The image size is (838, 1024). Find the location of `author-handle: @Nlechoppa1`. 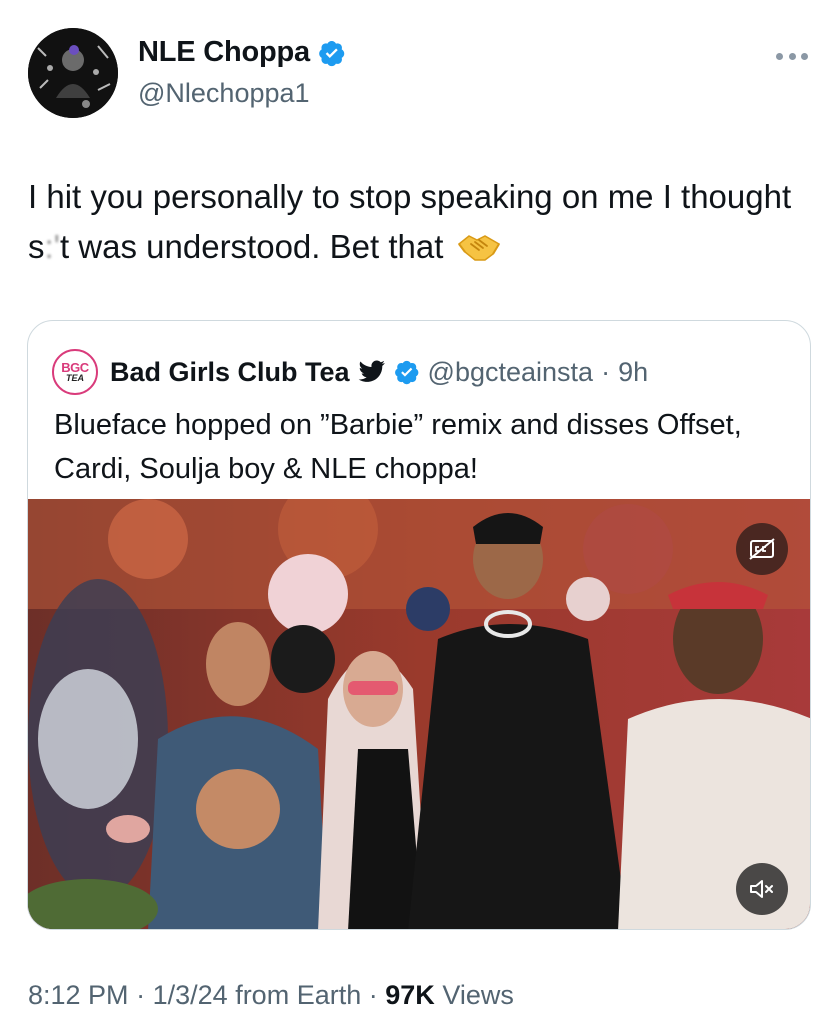

author-handle: @Nlechoppa1 is located at coordinates (224, 93).